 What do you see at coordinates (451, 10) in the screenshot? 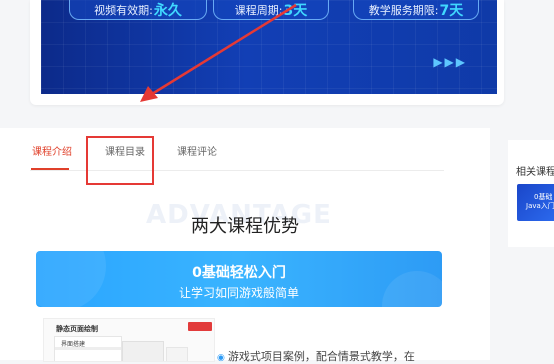
I see `stat-service-value: 7天` at bounding box center [451, 10].